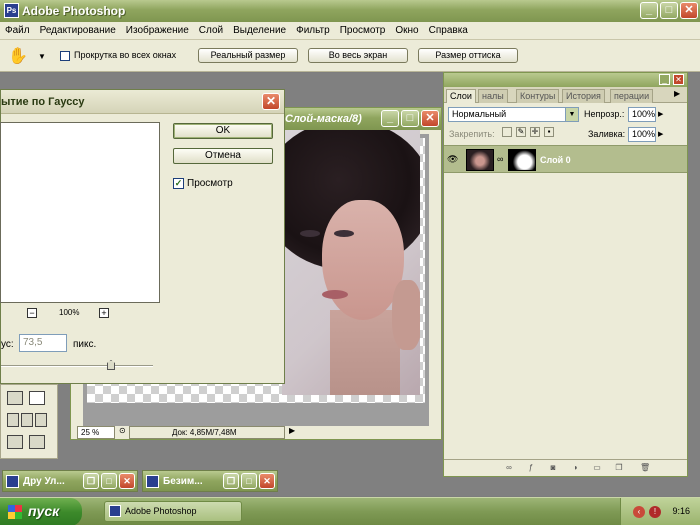 This screenshot has height=525, width=700. I want to click on opacity-input: 100%, so click(642, 114).